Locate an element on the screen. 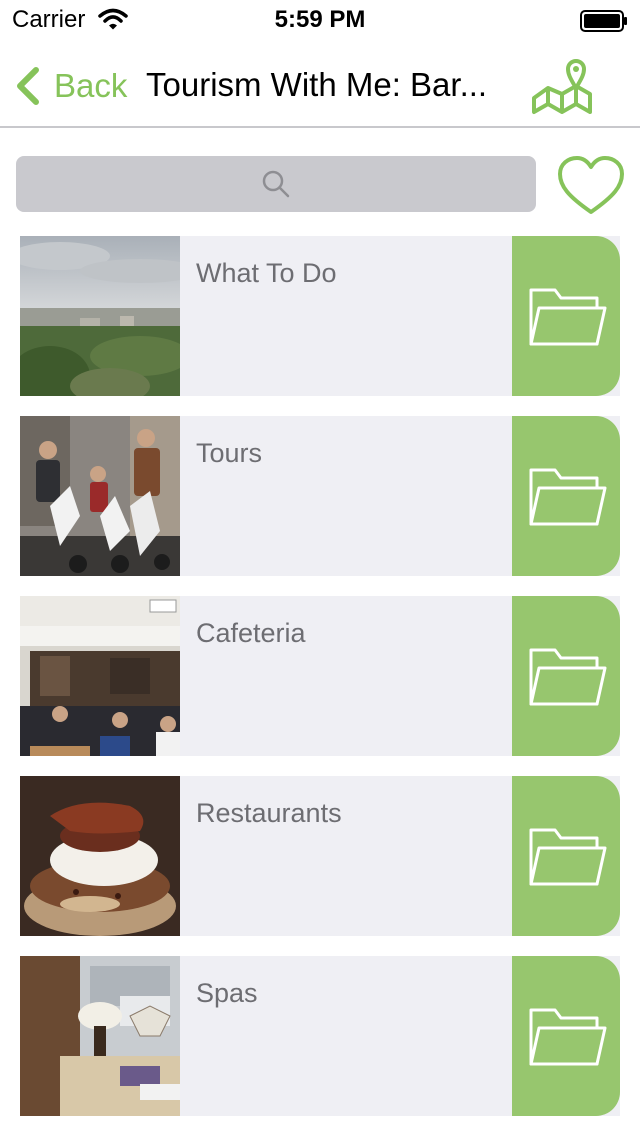 This screenshot has height=1136, width=640. list-item-restaurants: Restaurants is located at coordinates (320, 856).